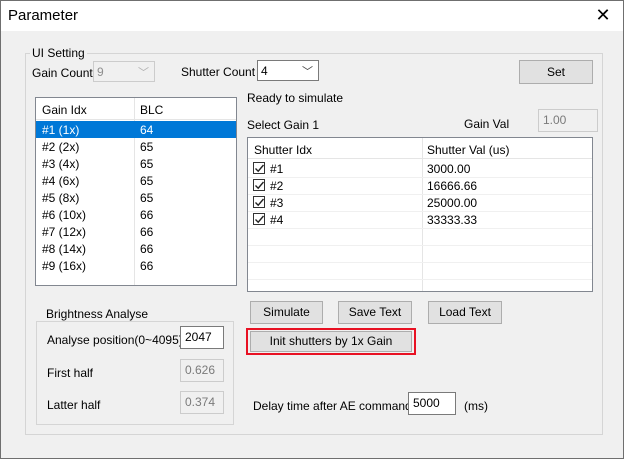 Image resolution: width=624 pixels, height=459 pixels. What do you see at coordinates (64, 110) in the screenshot?
I see `gain-idx-header: Gain Idx` at bounding box center [64, 110].